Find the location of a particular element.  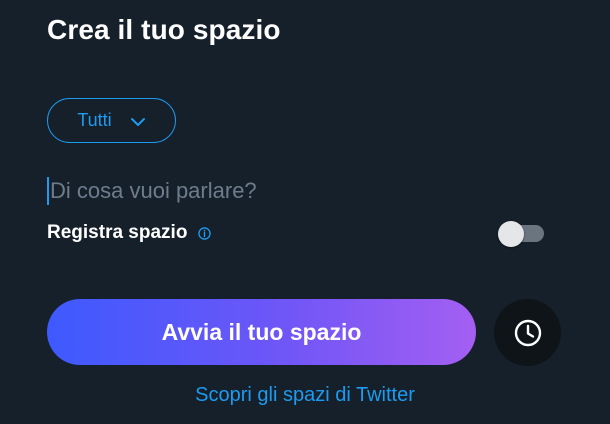

toggle-knob is located at coordinates (511, 234).